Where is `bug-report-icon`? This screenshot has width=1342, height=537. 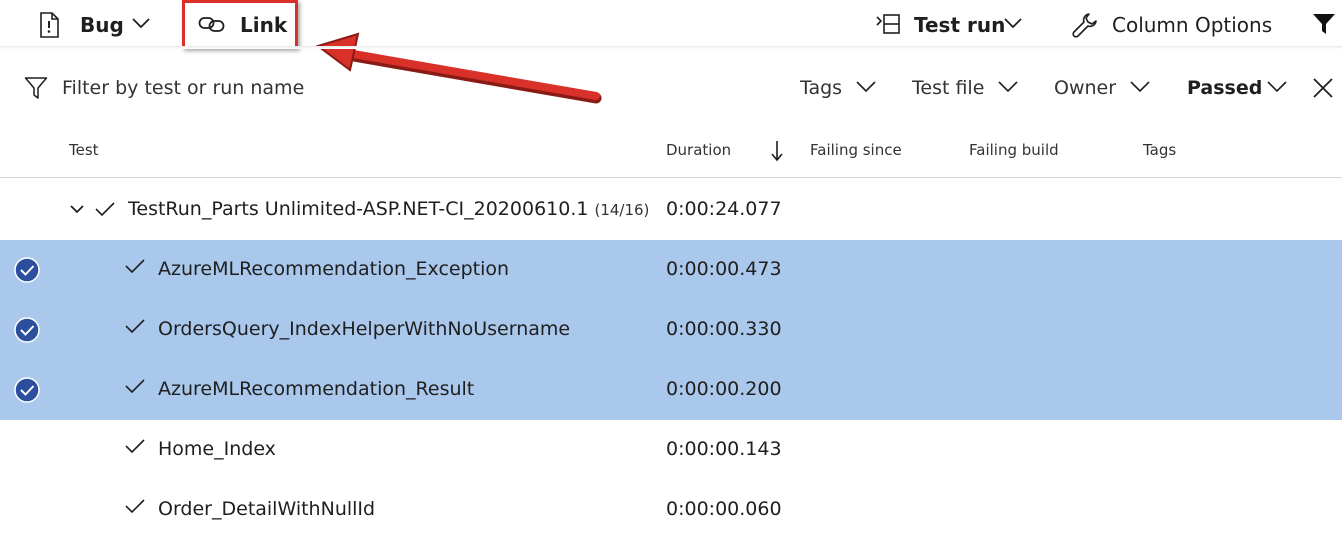 bug-report-icon is located at coordinates (49, 25).